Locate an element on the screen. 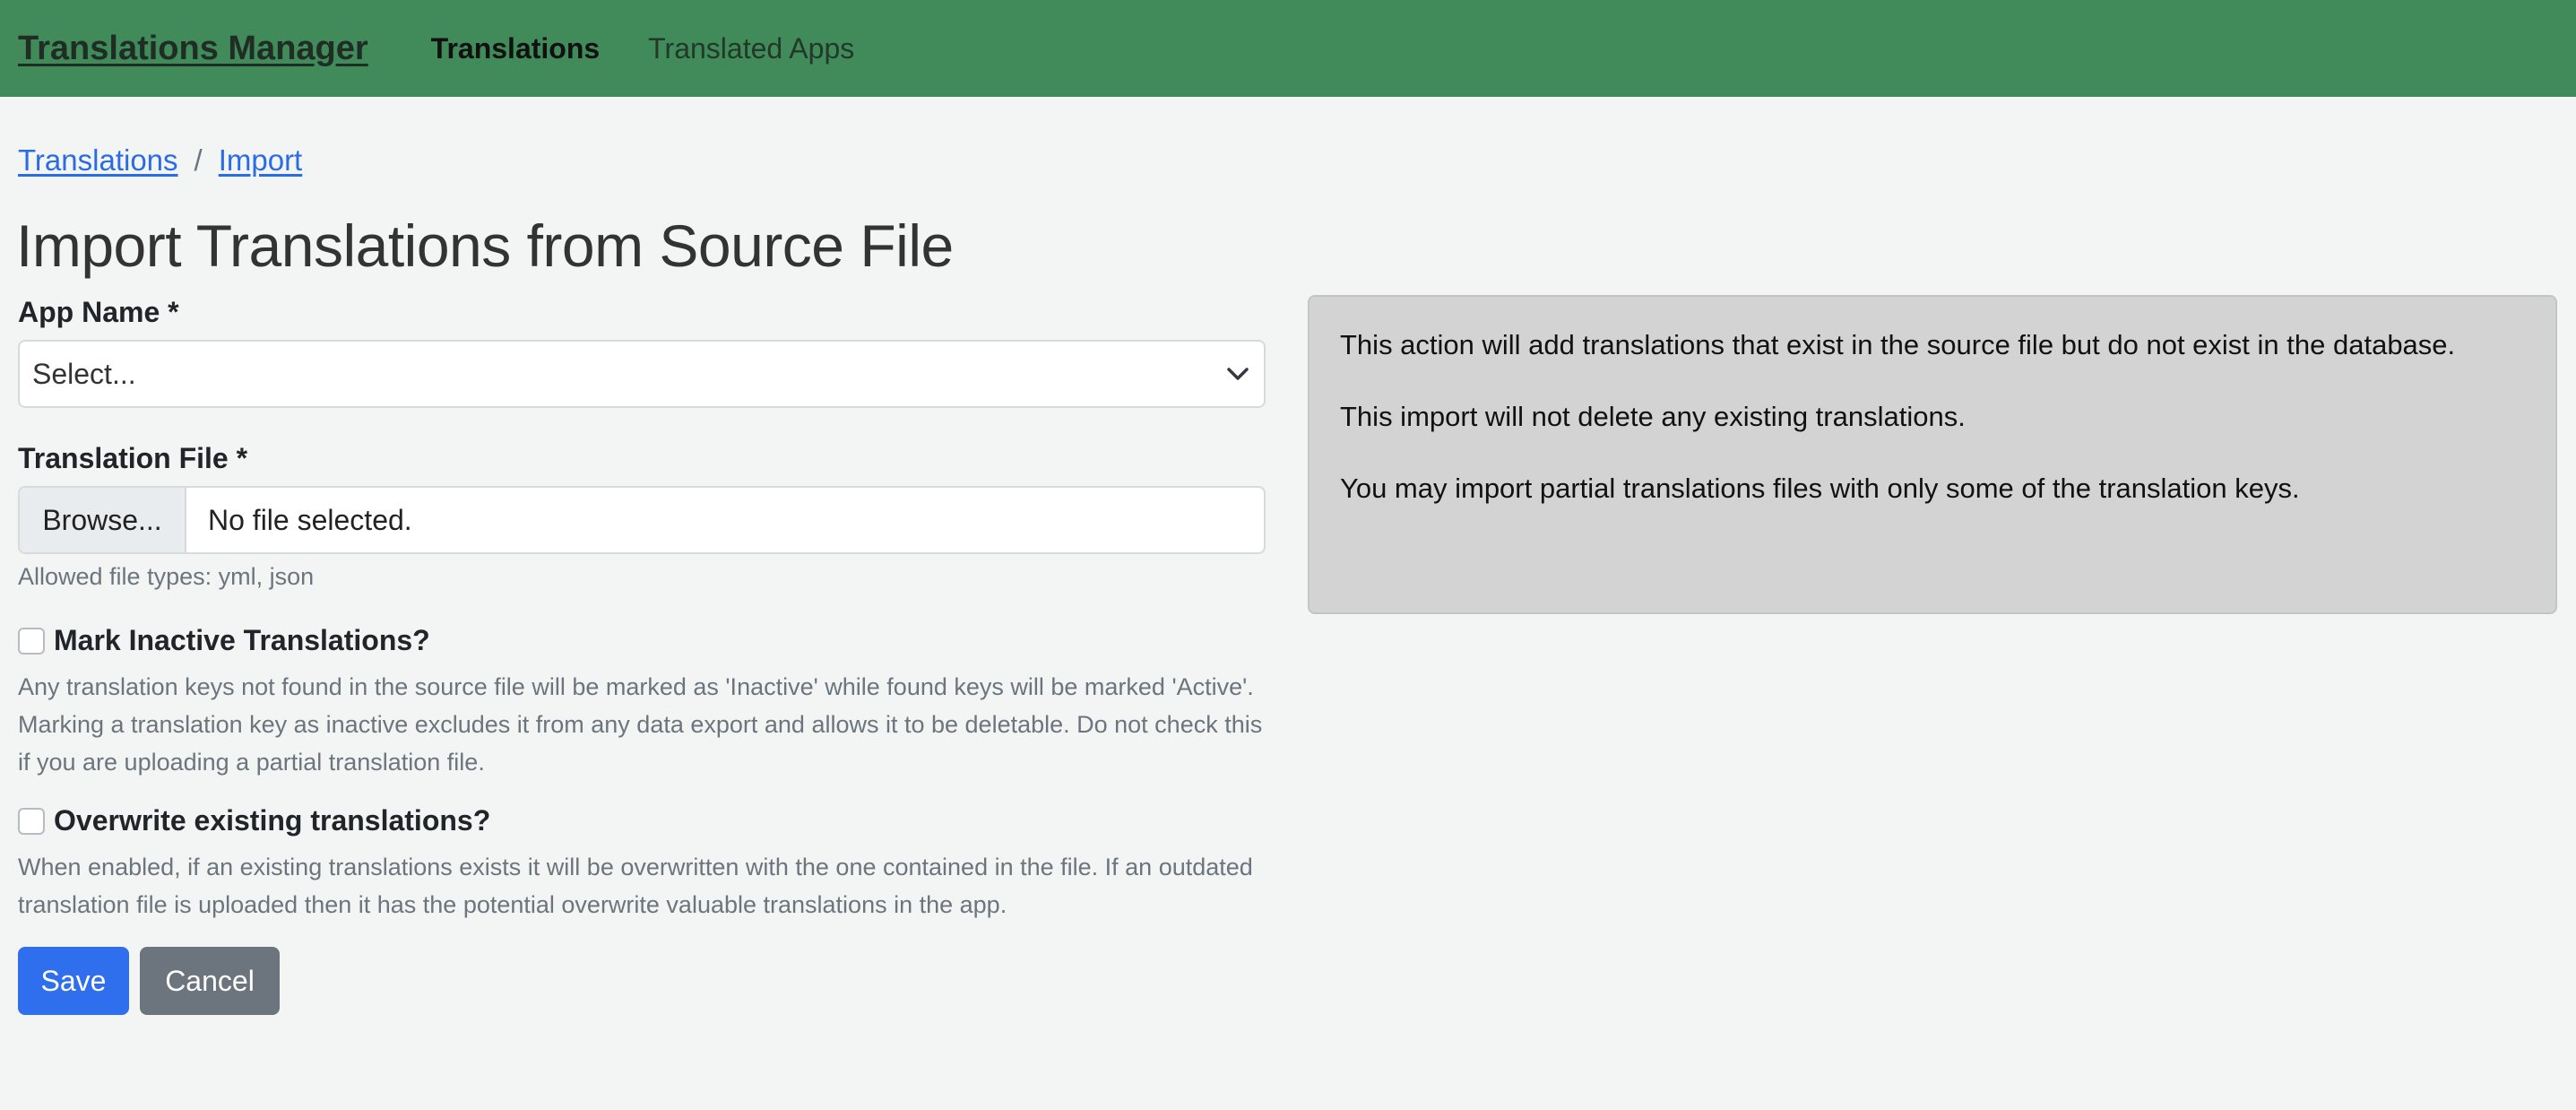 Image resolution: width=2576 pixels, height=1110 pixels. overwrite-row: Overwrite existing translations? is located at coordinates (642, 820).